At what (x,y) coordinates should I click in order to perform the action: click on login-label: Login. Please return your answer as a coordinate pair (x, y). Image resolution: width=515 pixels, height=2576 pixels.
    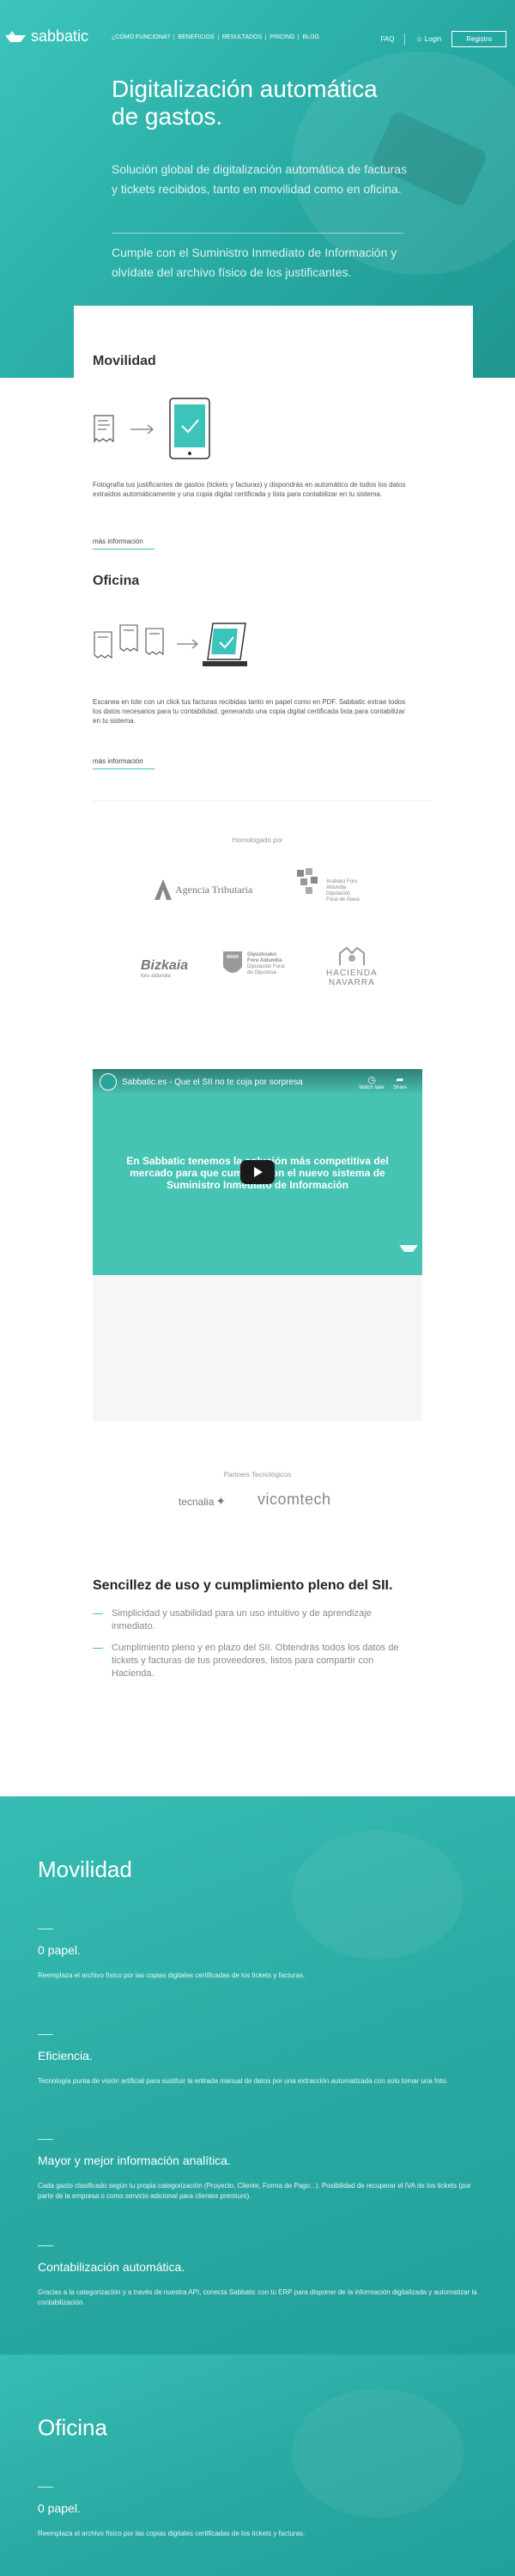
    Looking at the image, I should click on (433, 39).